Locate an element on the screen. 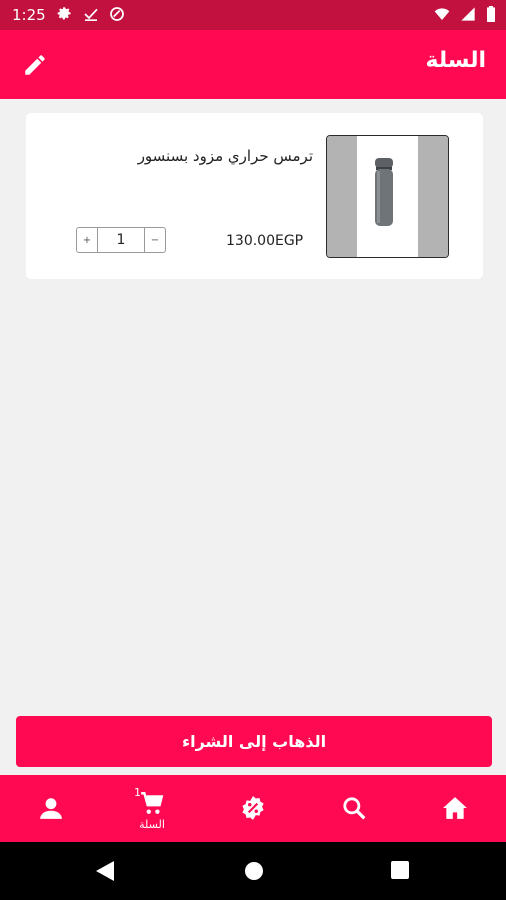 This screenshot has width=506, height=900. image-right-panel is located at coordinates (433, 196).